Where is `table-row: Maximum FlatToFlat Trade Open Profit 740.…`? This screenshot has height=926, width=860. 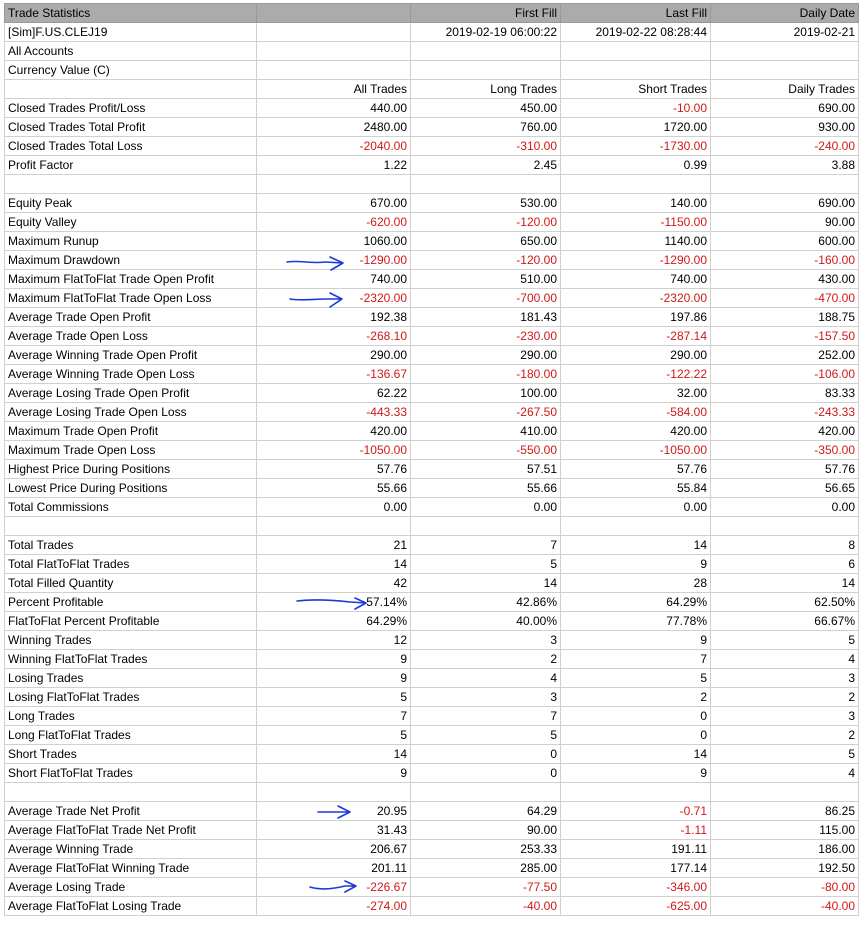 table-row: Maximum FlatToFlat Trade Open Profit 740.… is located at coordinates (431, 279).